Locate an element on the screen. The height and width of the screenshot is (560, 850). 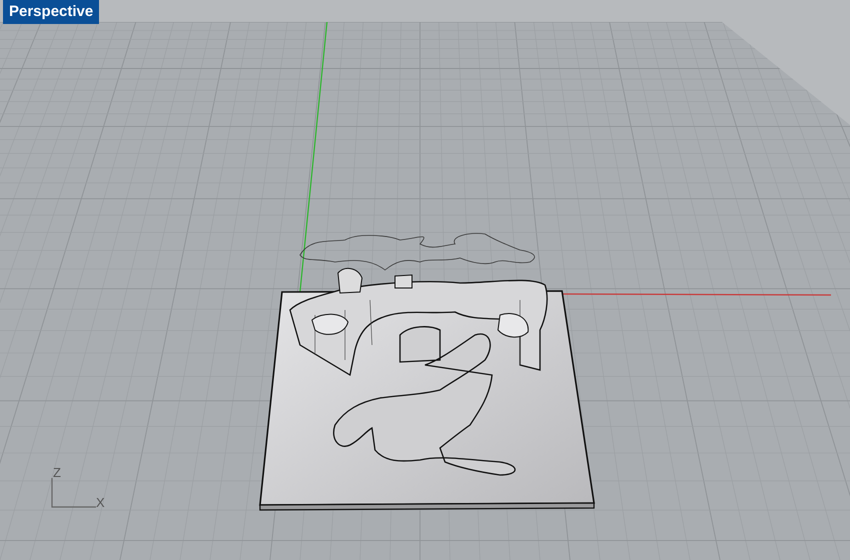
viewport-title-tab: Perspective is located at coordinates (51, 12).